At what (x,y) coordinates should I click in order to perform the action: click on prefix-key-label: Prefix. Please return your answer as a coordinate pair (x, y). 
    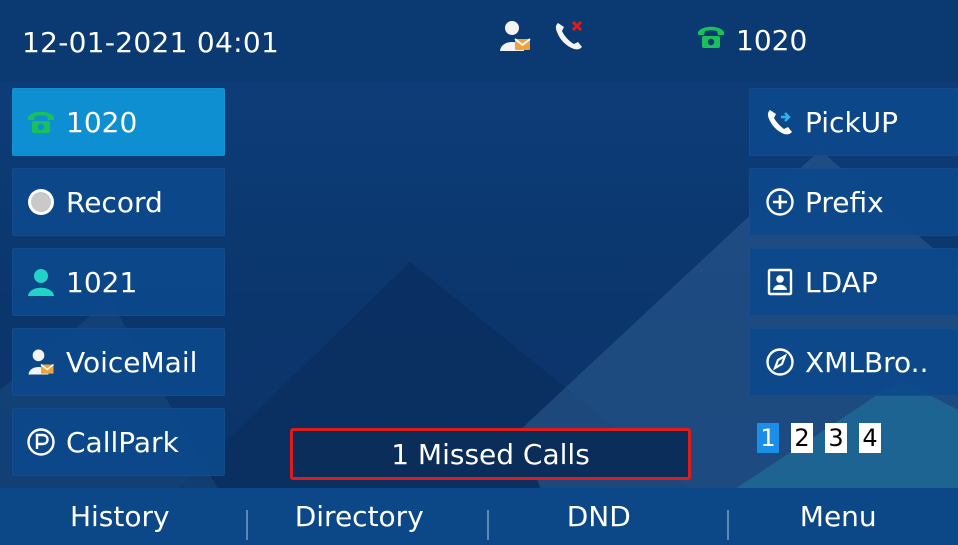
    Looking at the image, I should click on (844, 202).